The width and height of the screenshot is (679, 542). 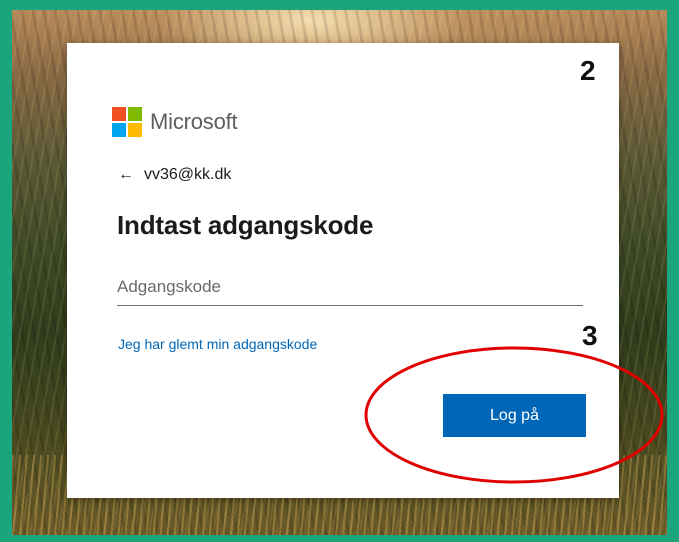 What do you see at coordinates (588, 70) in the screenshot?
I see `step-number-2: 2` at bounding box center [588, 70].